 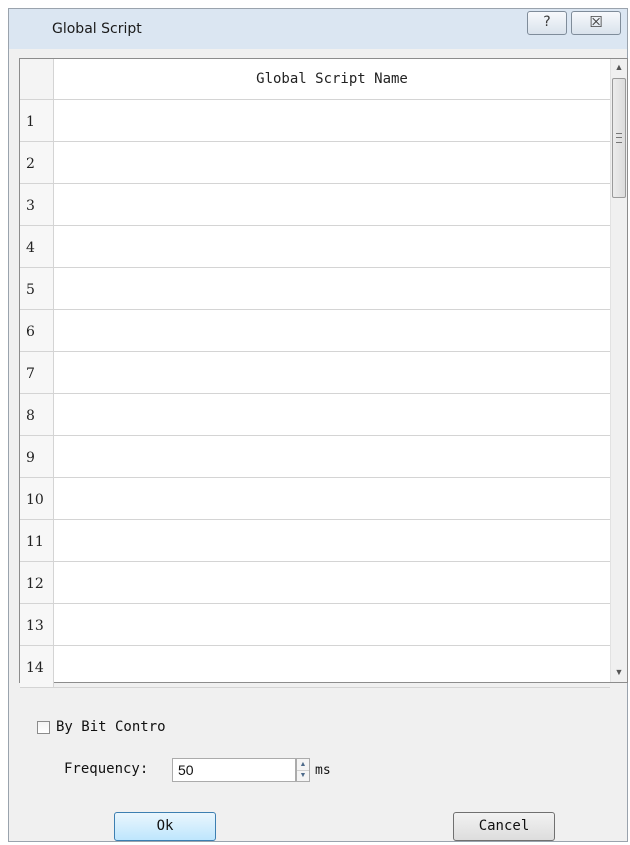 I want to click on table-header: Global Script Name, so click(x=315, y=79).